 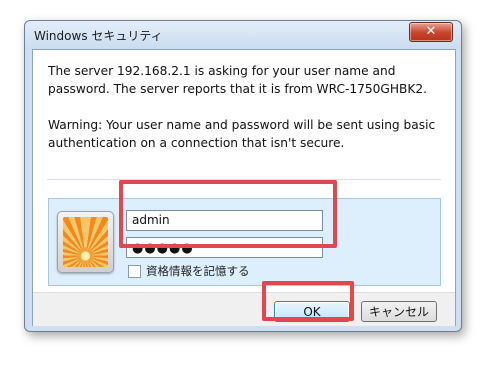 I want to click on user-tile-icon, so click(x=85, y=242).